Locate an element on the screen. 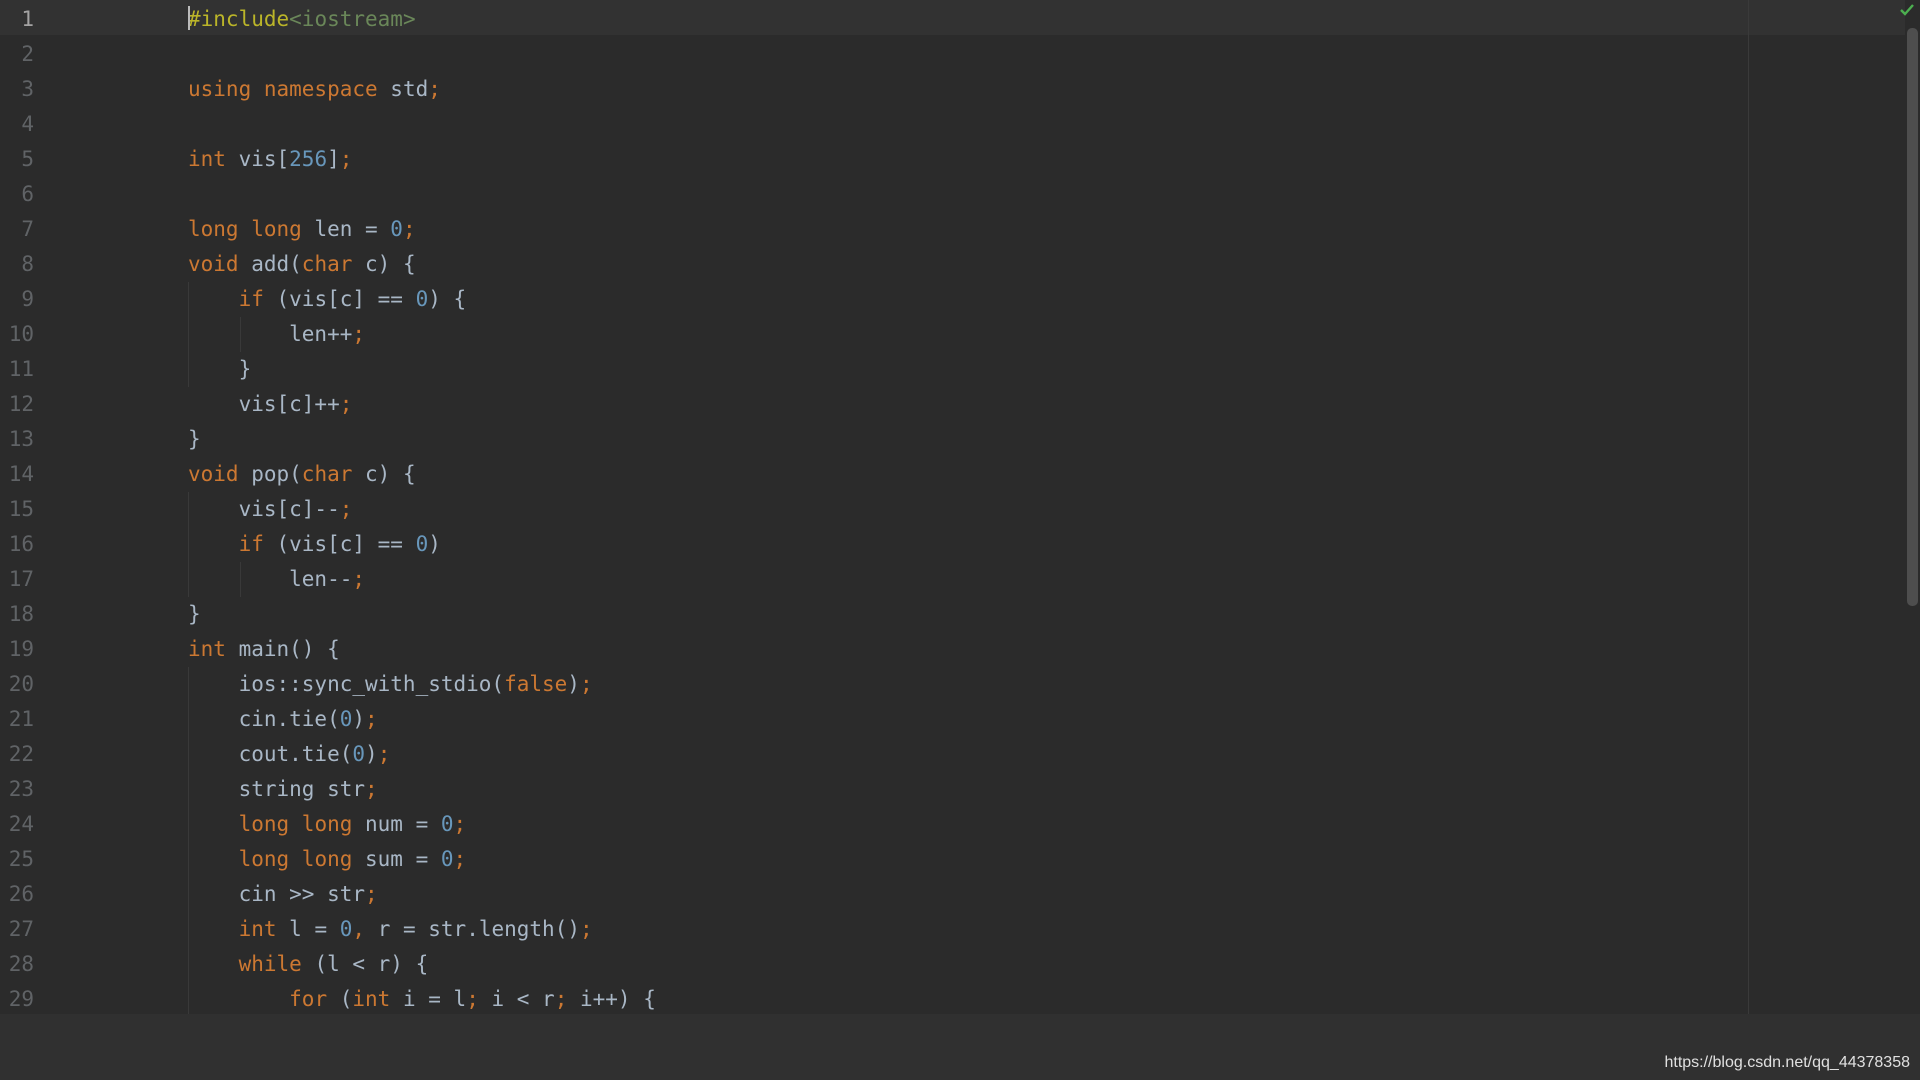  code-line: 16 if (vis[c] == 0) is located at coordinates (952, 544).